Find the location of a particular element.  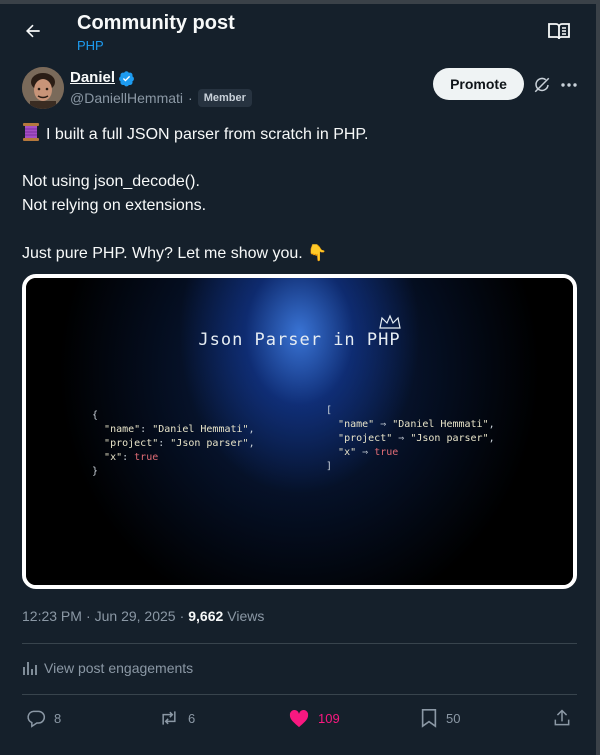

post-line-4: Just pure PHP. Why? Let me show you. 👇 is located at coordinates (175, 253).